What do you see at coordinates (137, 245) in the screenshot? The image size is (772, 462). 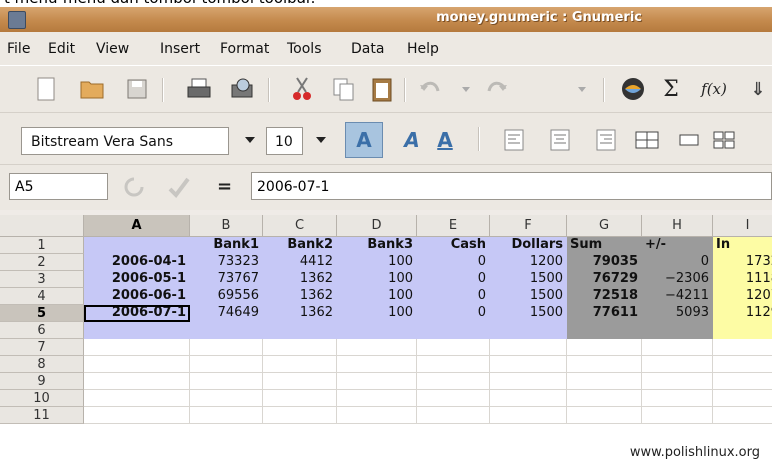 I see `cell-a1` at bounding box center [137, 245].